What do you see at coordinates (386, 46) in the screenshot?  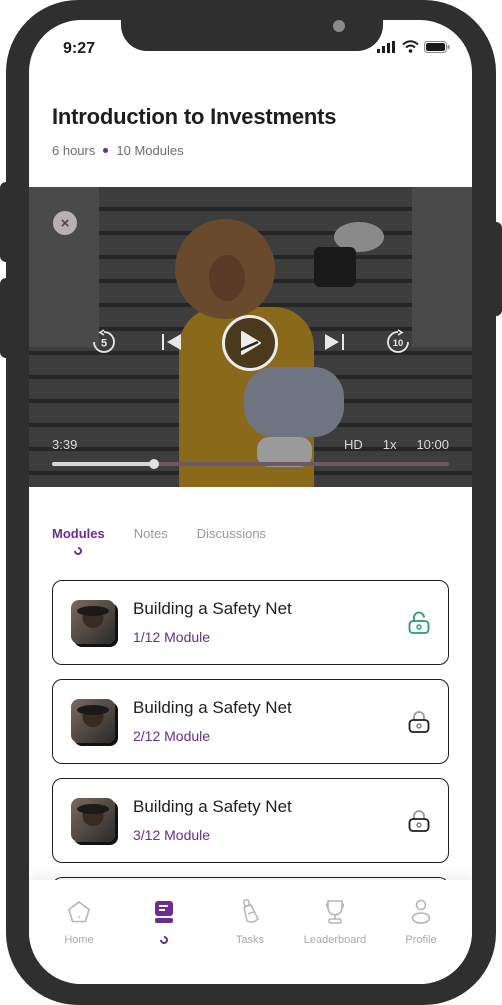 I see `signal-icon` at bounding box center [386, 46].